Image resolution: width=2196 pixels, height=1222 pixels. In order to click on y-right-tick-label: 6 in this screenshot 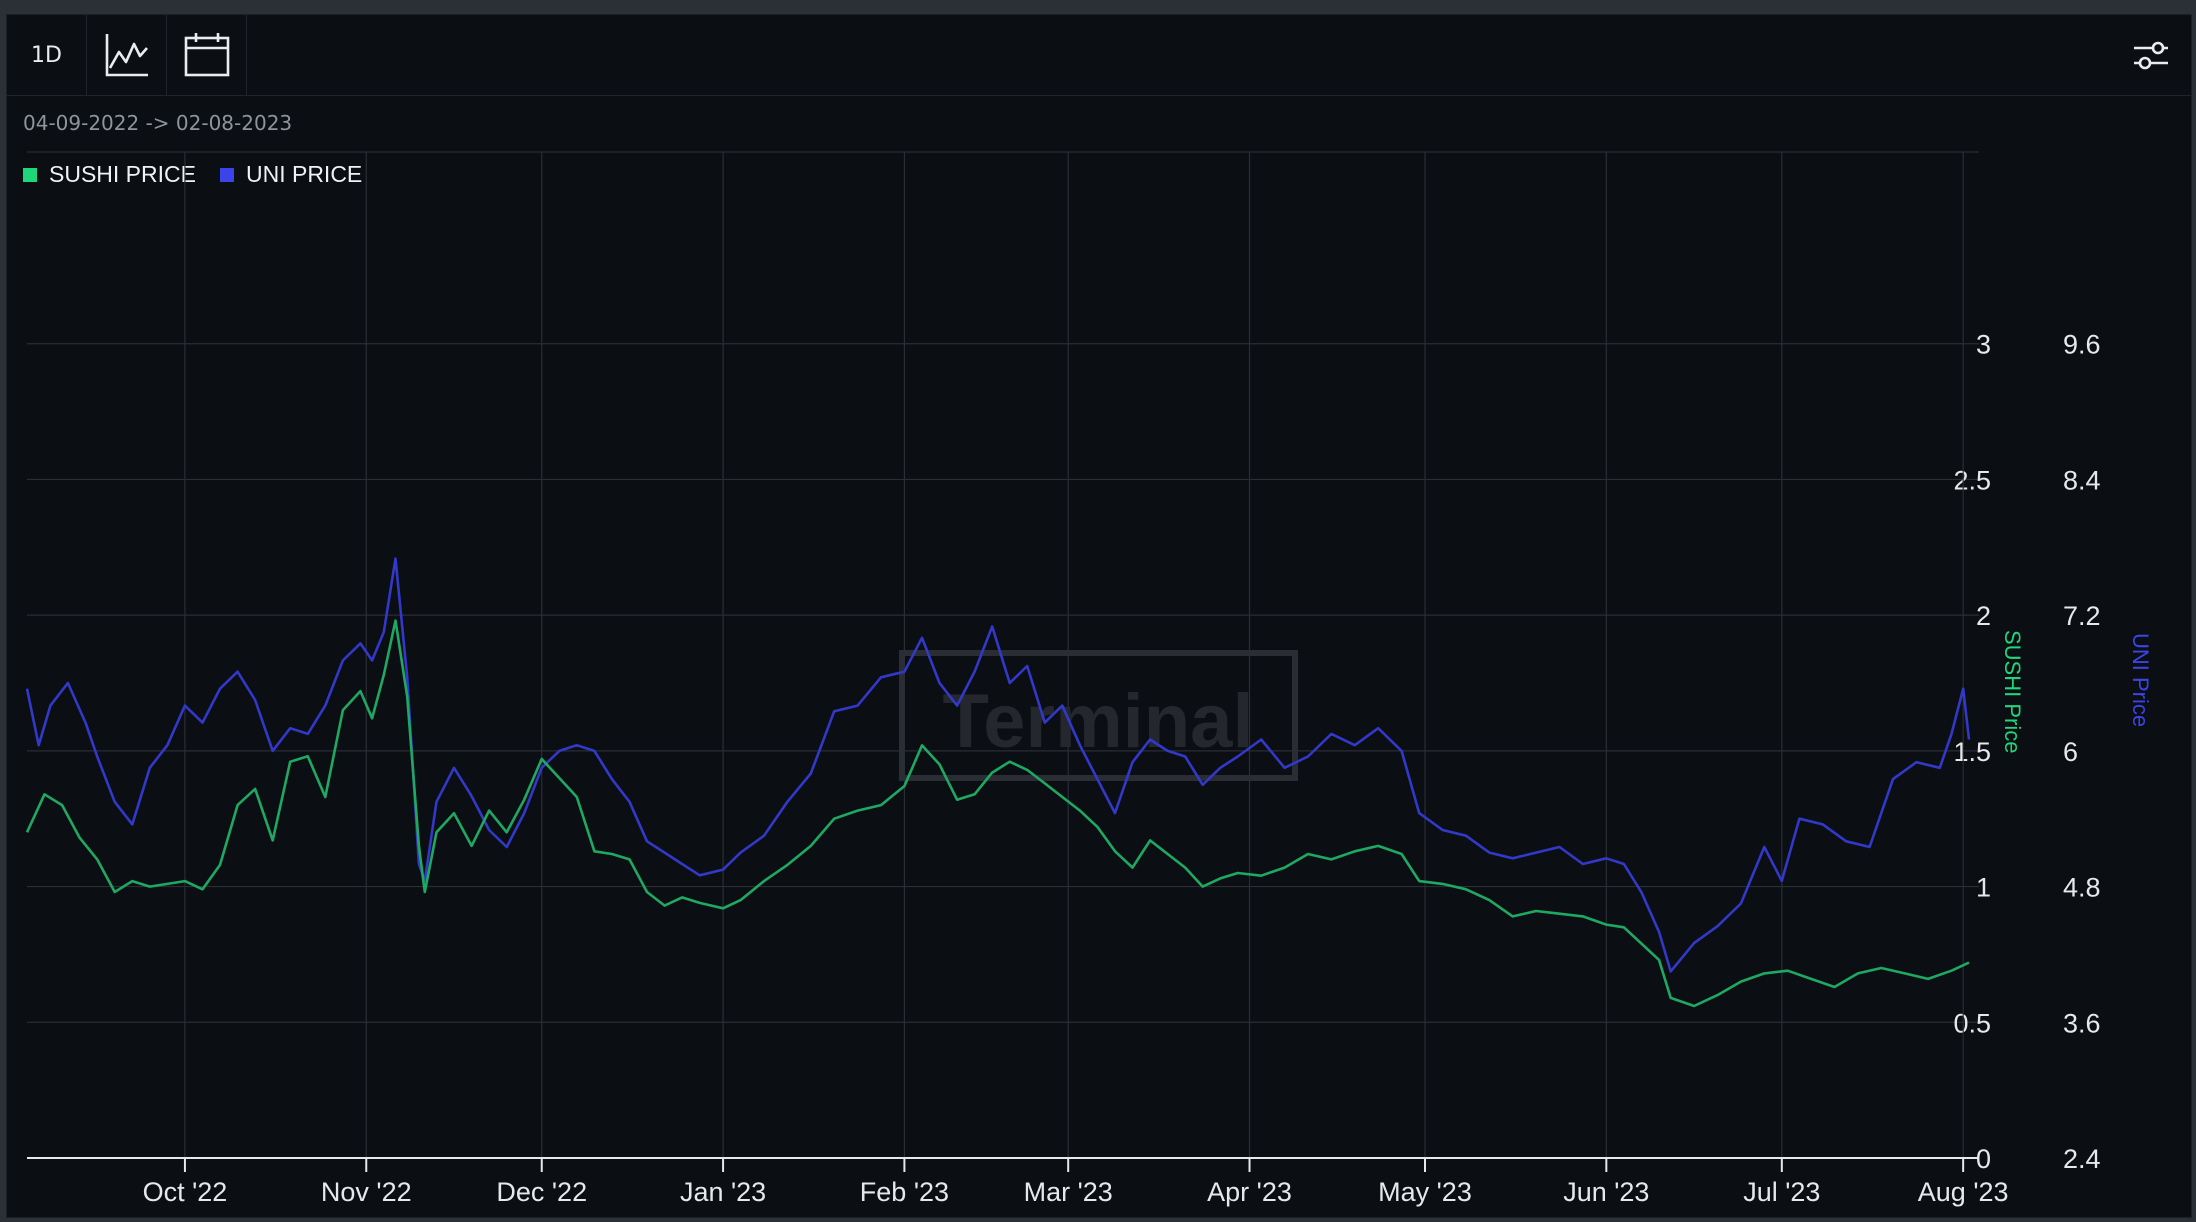, I will do `click(2070, 752)`.